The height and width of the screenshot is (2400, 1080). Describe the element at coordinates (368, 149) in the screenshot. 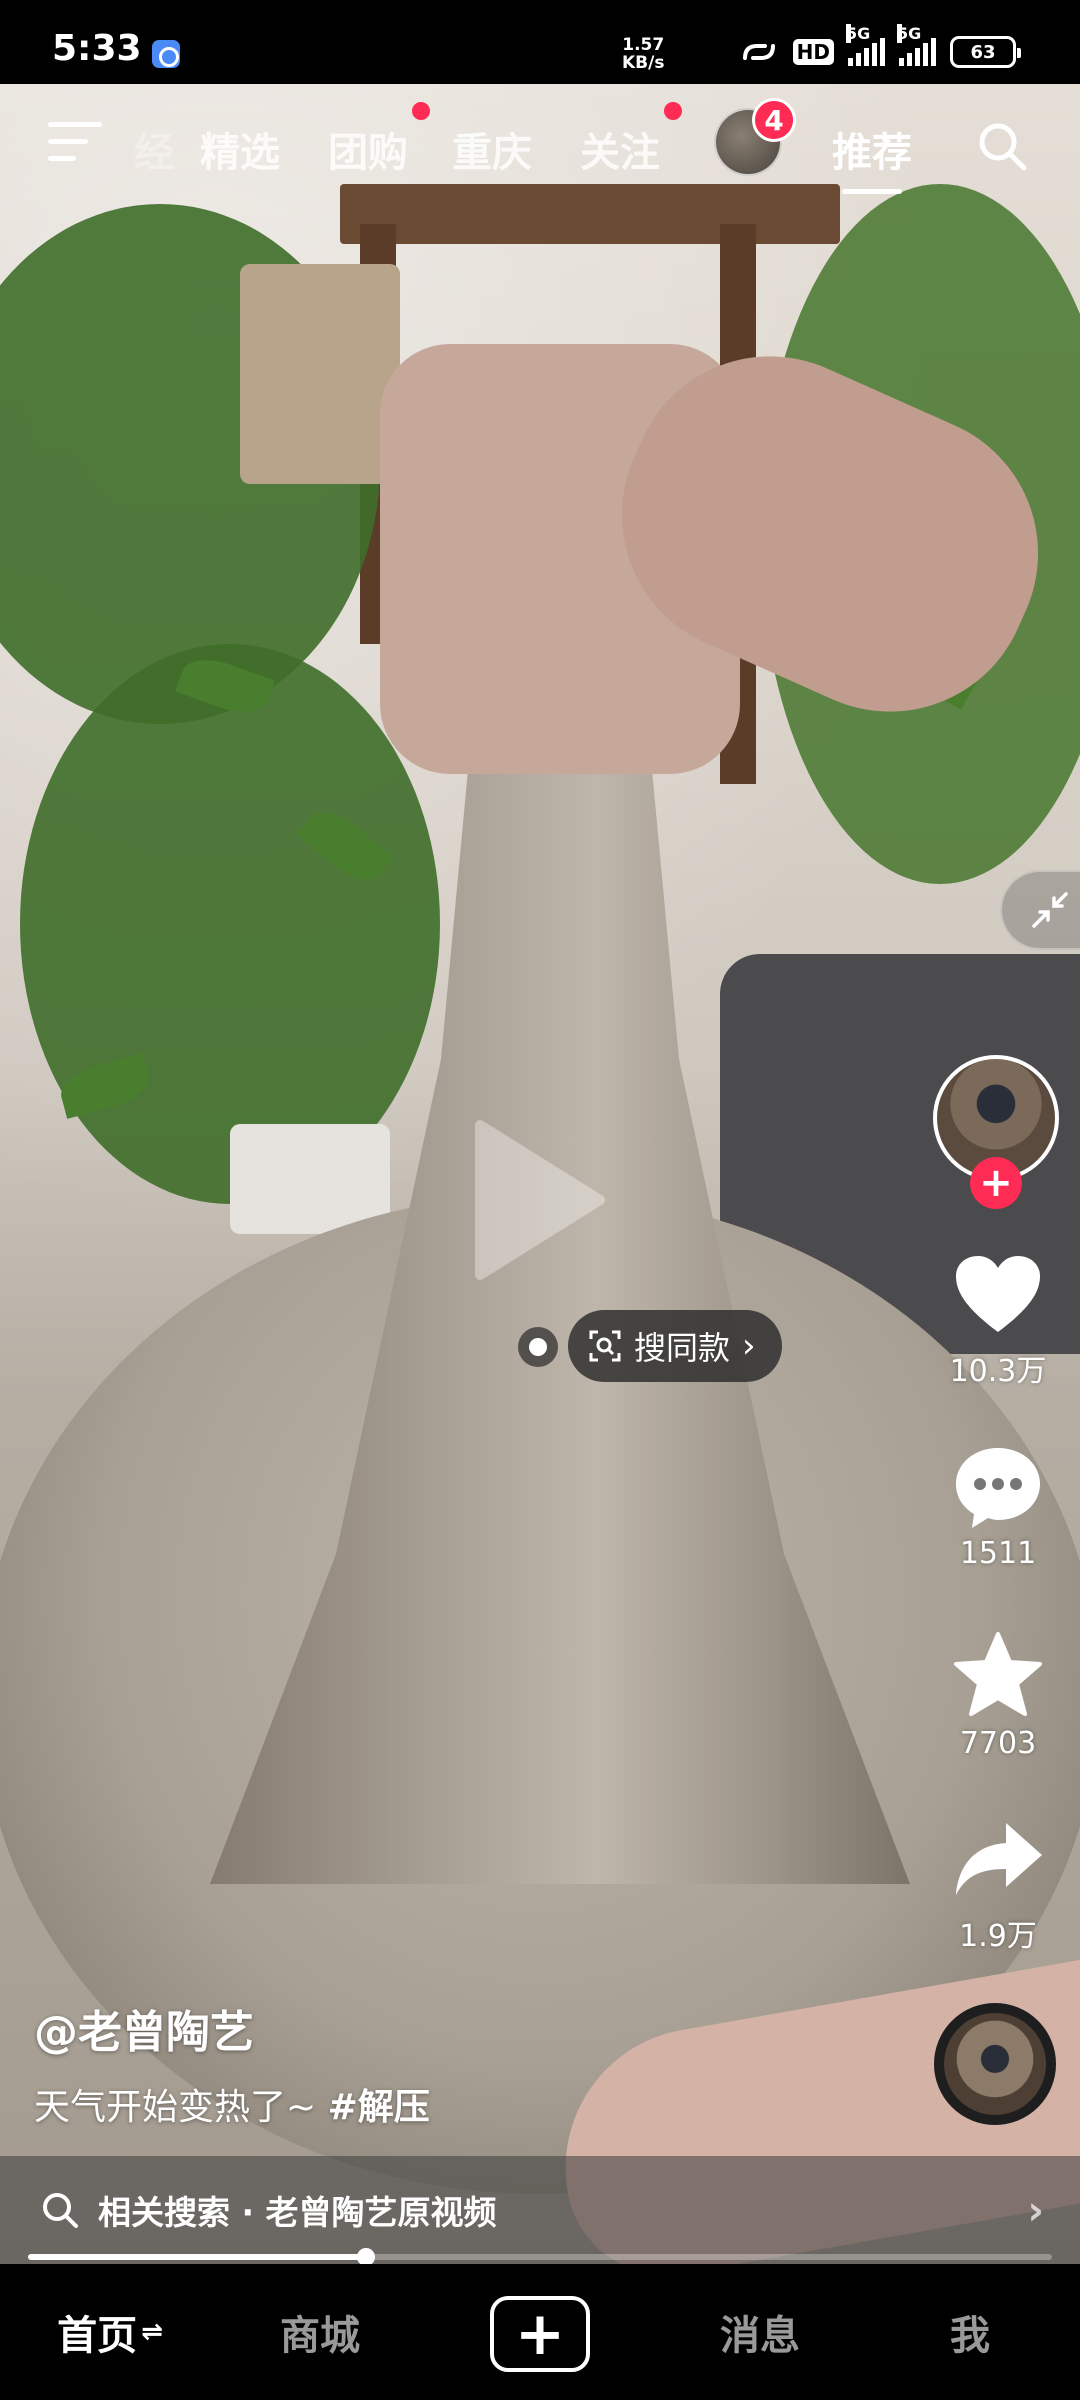

I see `tab-group-buy: 团购` at that location.